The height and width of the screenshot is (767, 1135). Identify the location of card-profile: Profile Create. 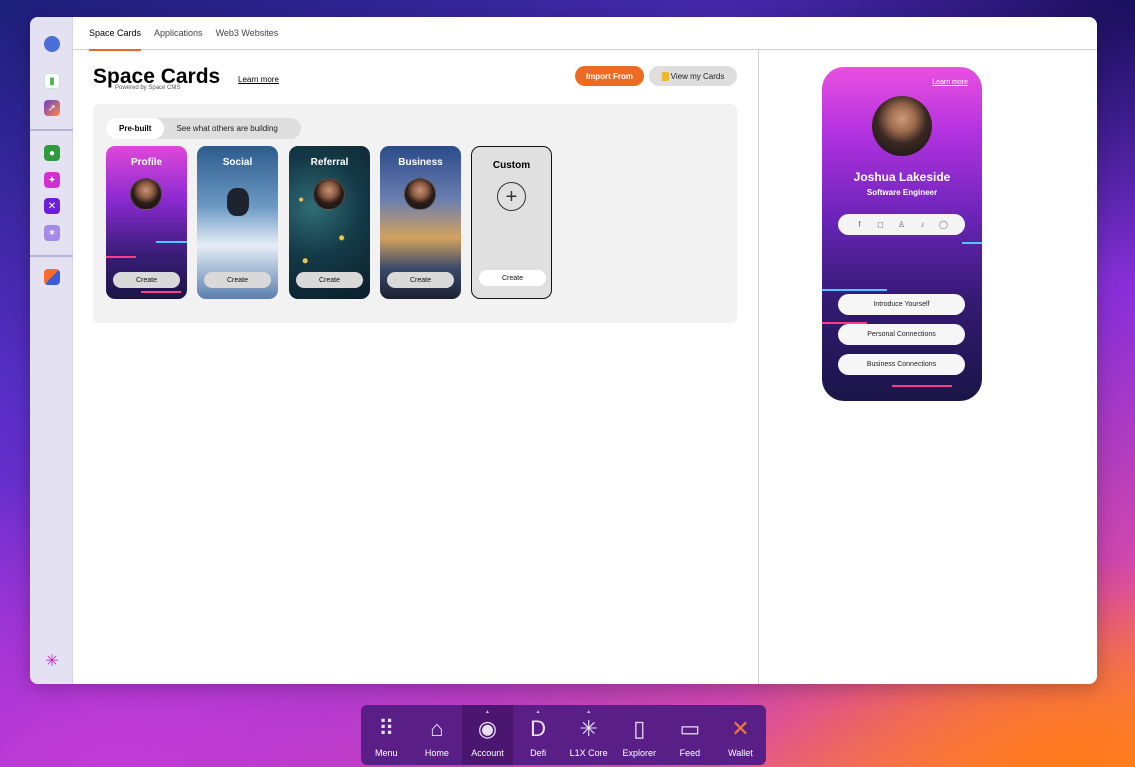
(146, 222).